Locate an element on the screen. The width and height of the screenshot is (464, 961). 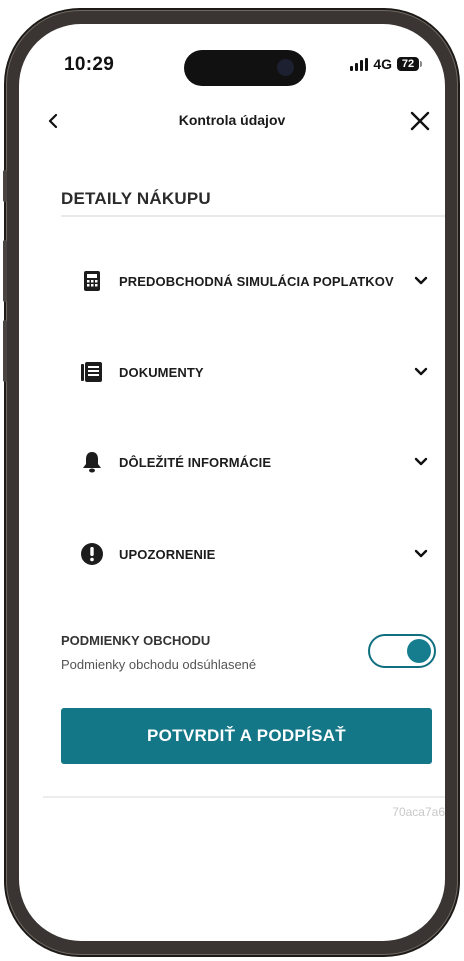
battery-level: 72 is located at coordinates (408, 64).